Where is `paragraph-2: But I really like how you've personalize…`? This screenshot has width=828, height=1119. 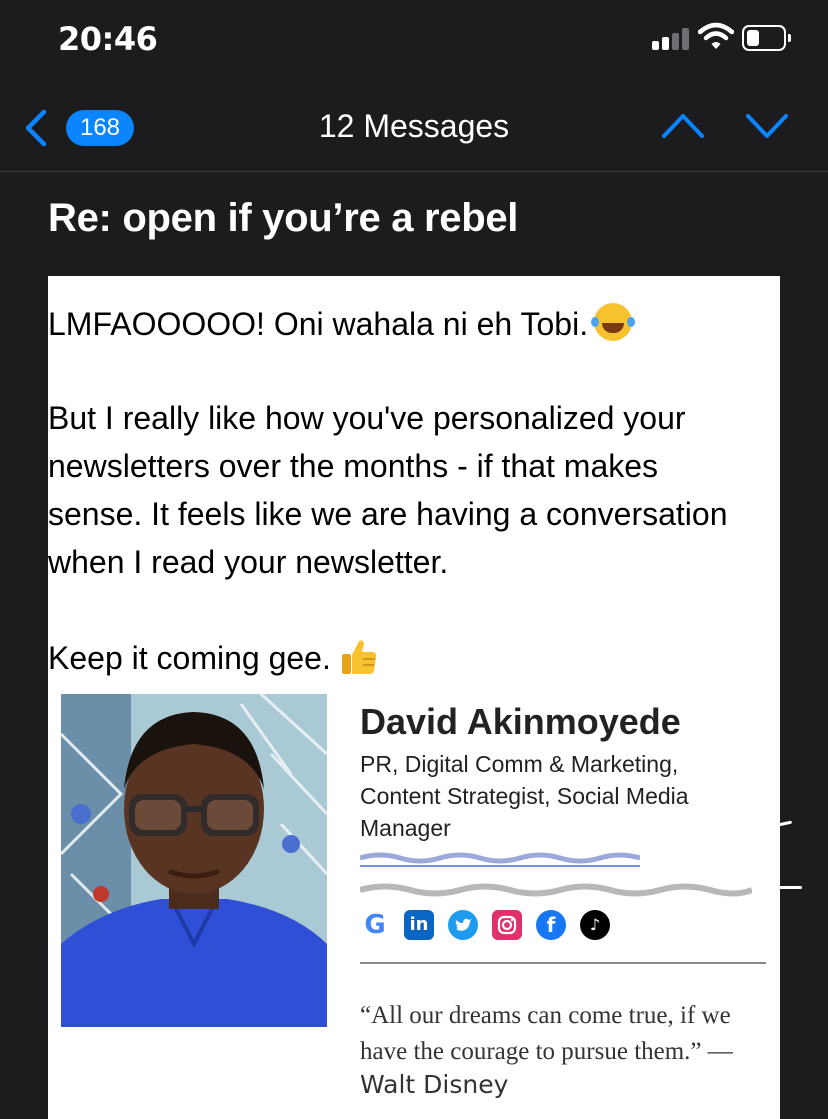
paragraph-2: But I really like how you've personalize… is located at coordinates (387, 490).